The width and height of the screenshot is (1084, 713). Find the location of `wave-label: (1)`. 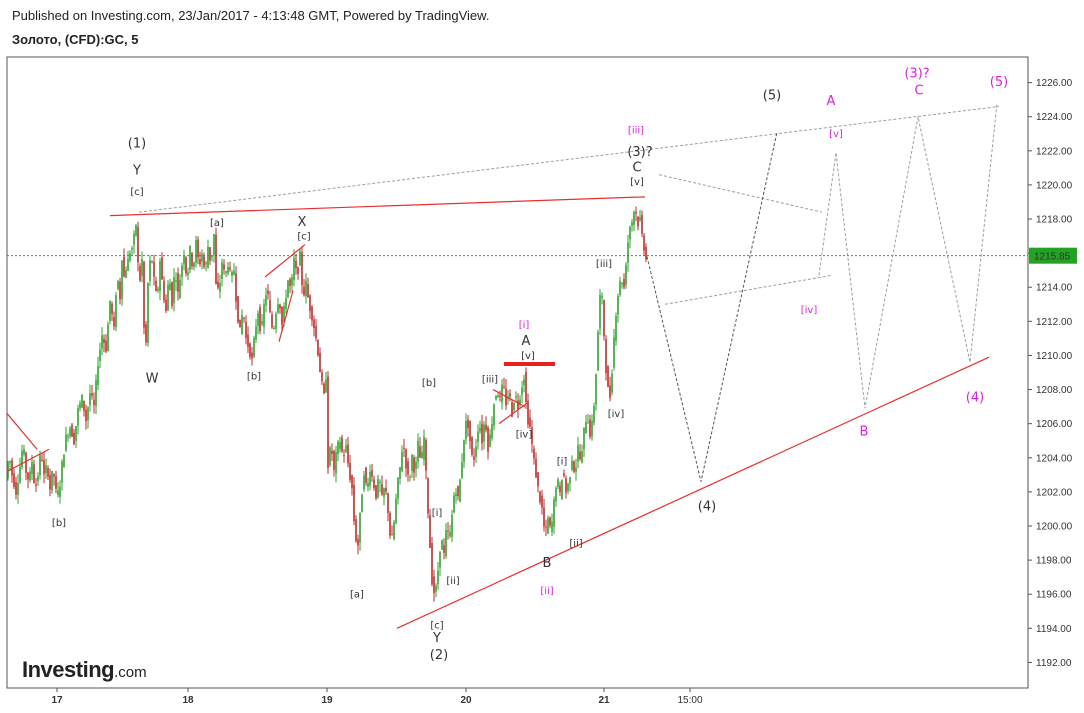

wave-label: (1) is located at coordinates (137, 143).